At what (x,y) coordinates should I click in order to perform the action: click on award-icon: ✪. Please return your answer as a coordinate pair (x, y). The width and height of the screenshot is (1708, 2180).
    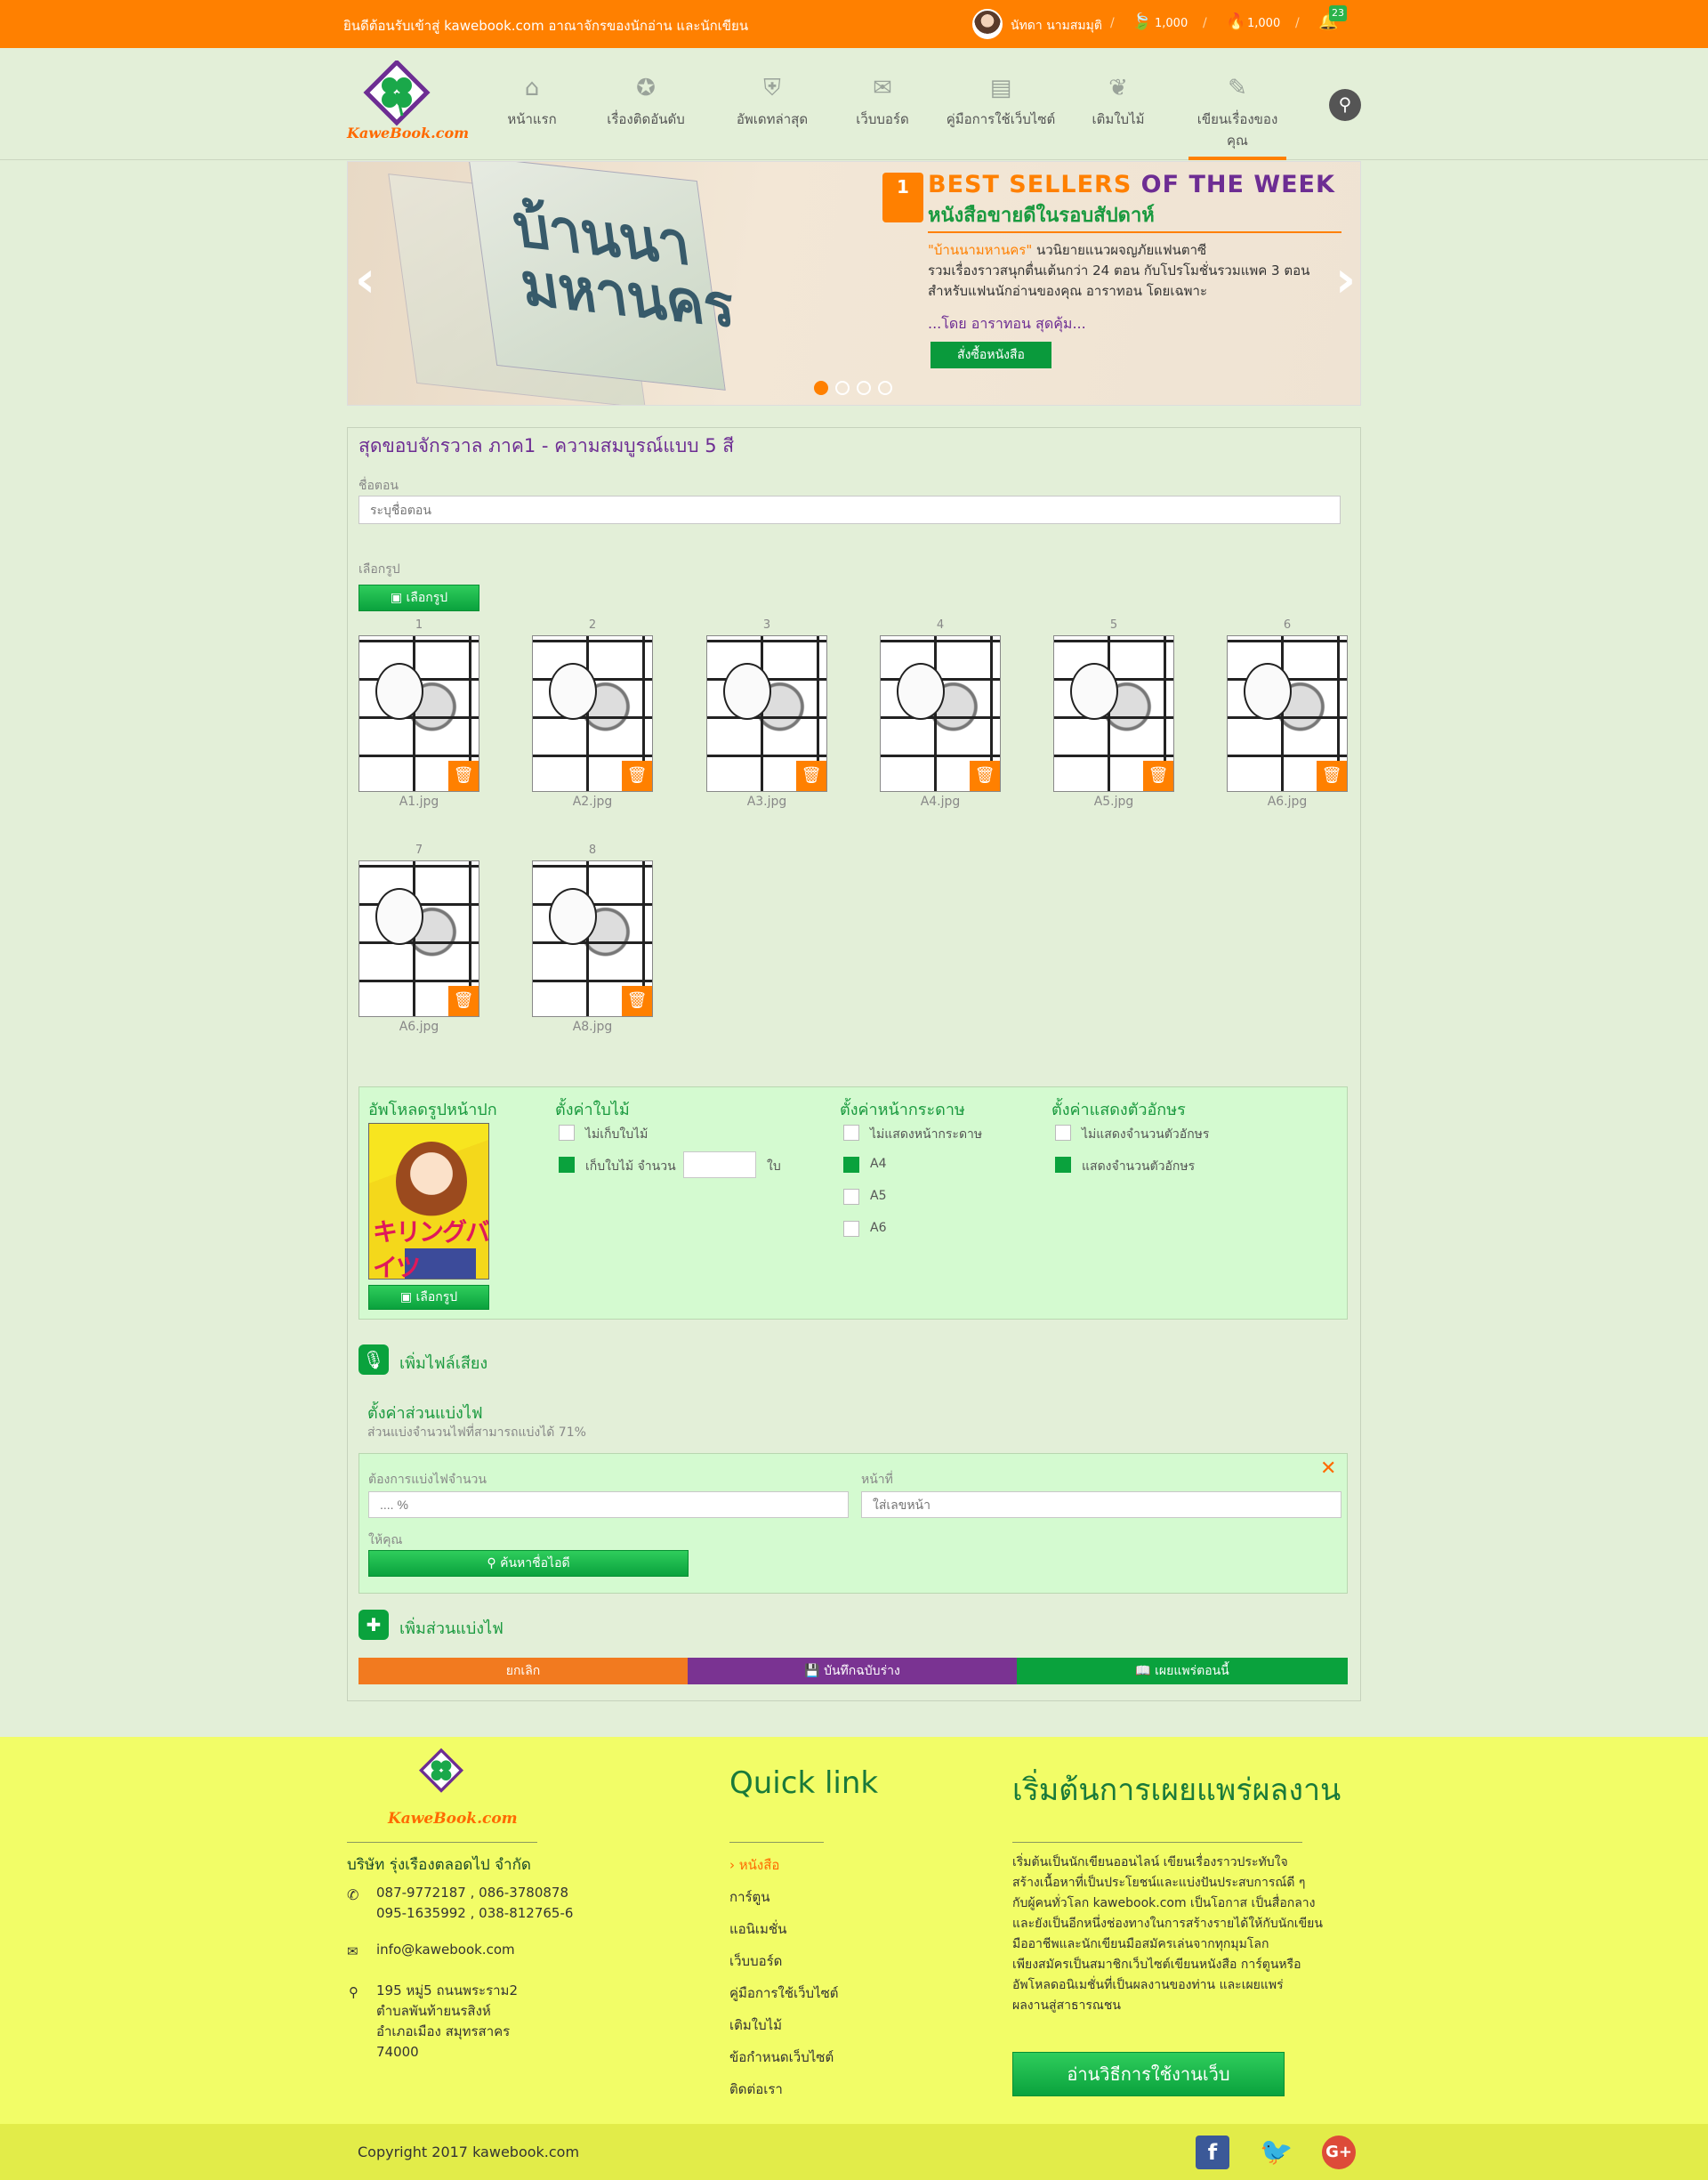
    Looking at the image, I should click on (646, 88).